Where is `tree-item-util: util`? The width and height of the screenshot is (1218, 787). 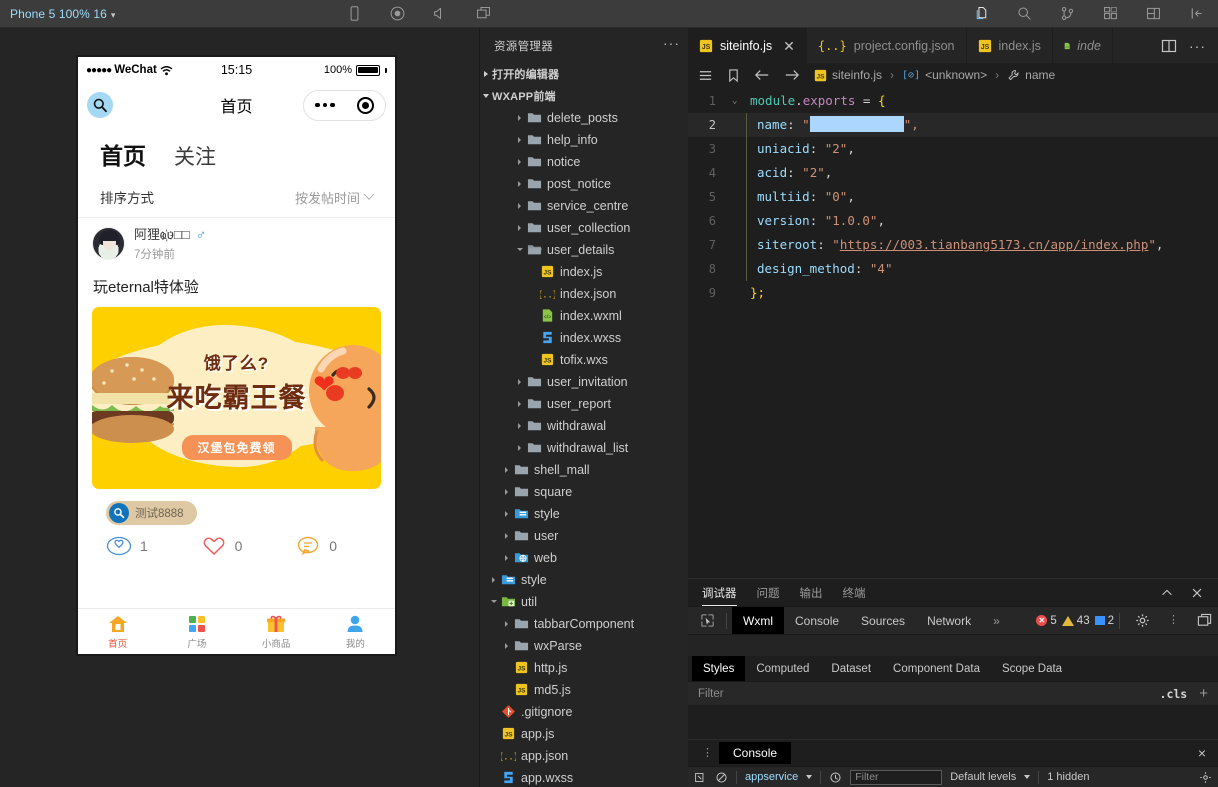 tree-item-util: util is located at coordinates (584, 602).